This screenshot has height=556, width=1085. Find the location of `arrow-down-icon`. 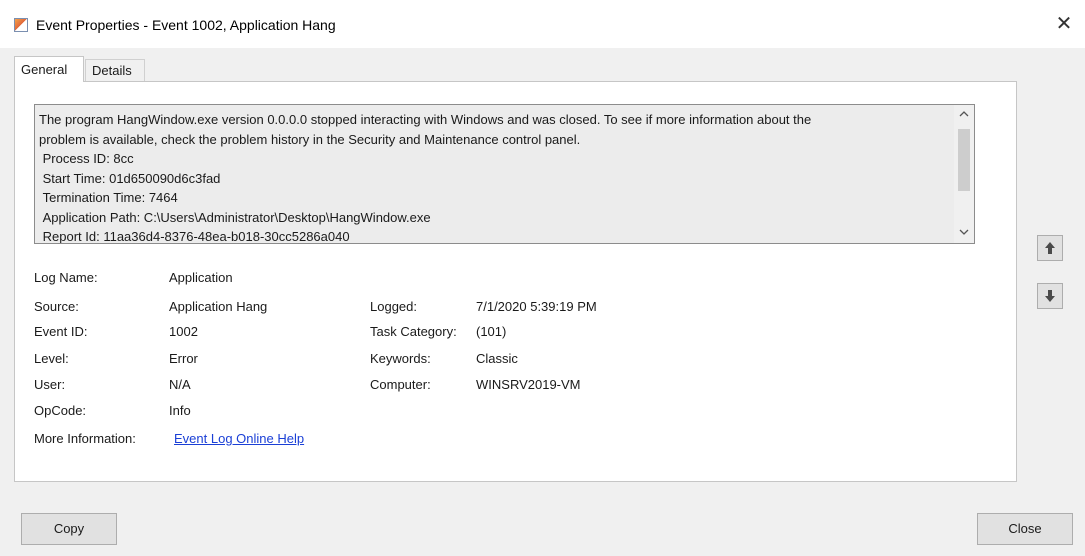

arrow-down-icon is located at coordinates (1050, 296).